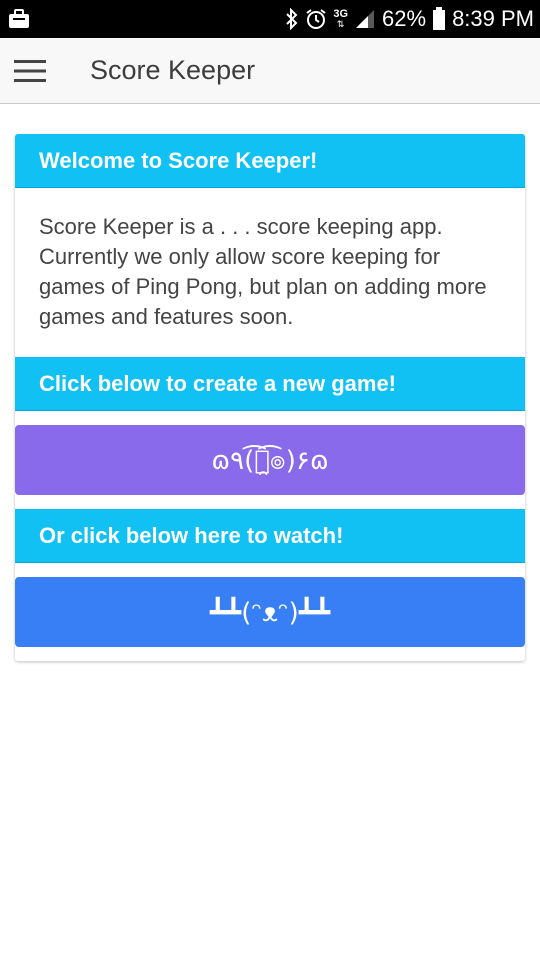  Describe the element at coordinates (270, 384) in the screenshot. I see `create-game-header: Click below to create a new game!` at that location.